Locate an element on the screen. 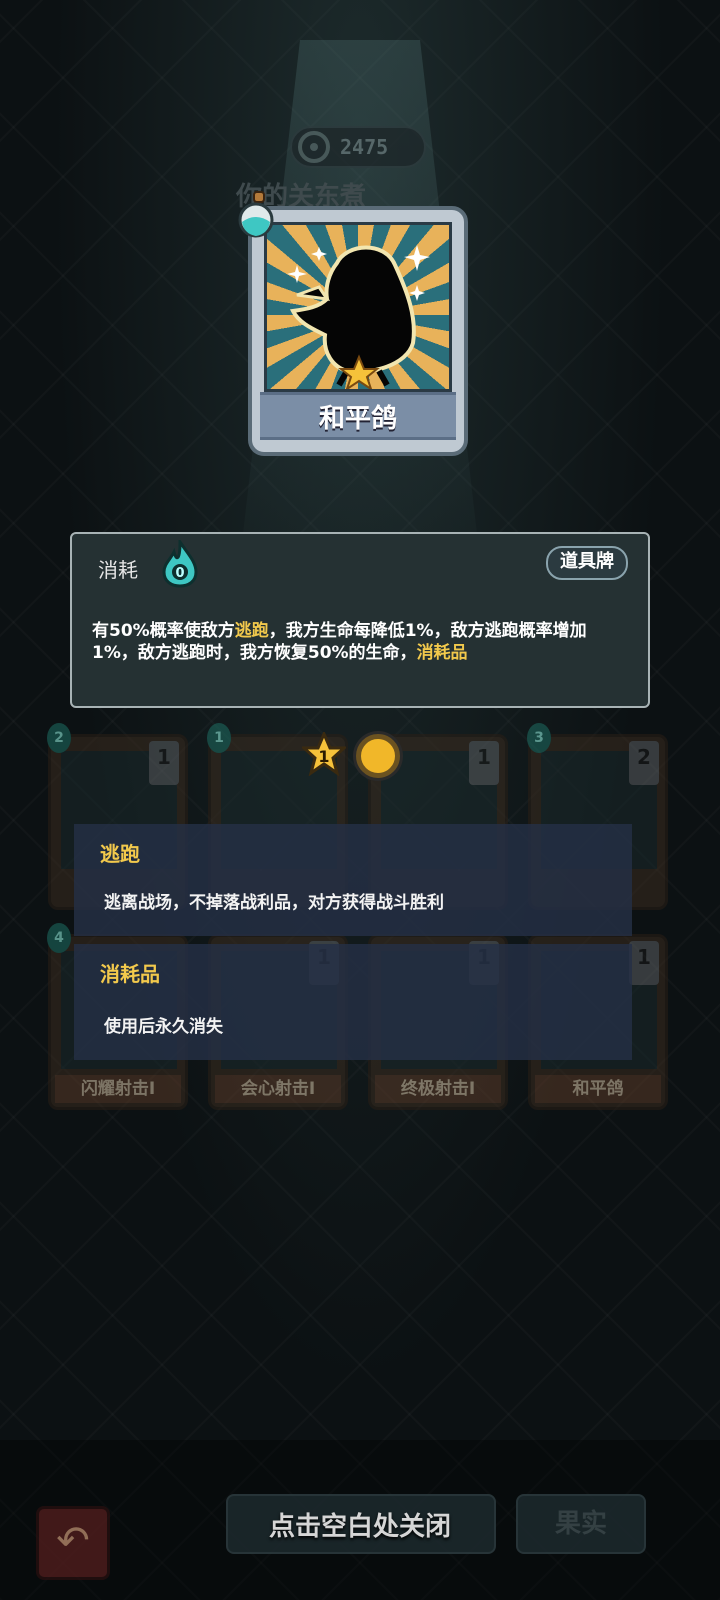 This screenshot has height=1600, width=720. coin-icon is located at coordinates (378, 756).